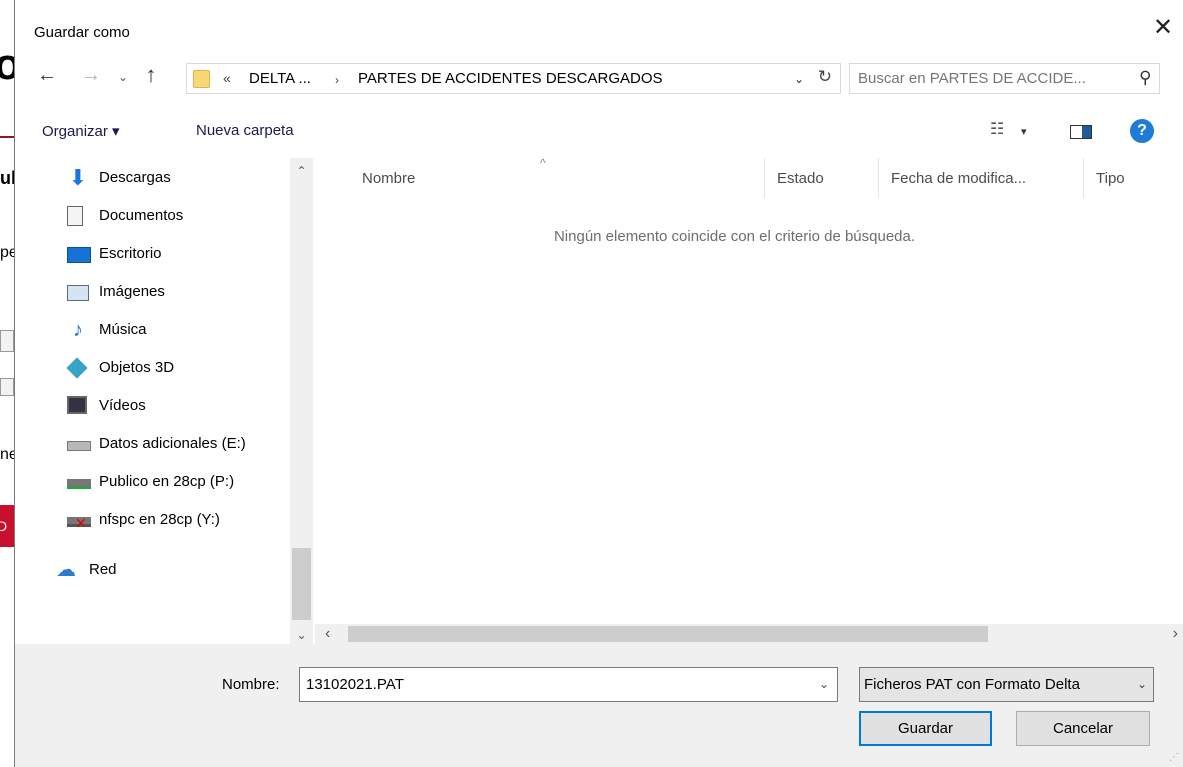 This screenshot has height=767, width=1183. Describe the element at coordinates (301, 171) in the screenshot. I see `scroll-up-icon: ⌃` at that location.